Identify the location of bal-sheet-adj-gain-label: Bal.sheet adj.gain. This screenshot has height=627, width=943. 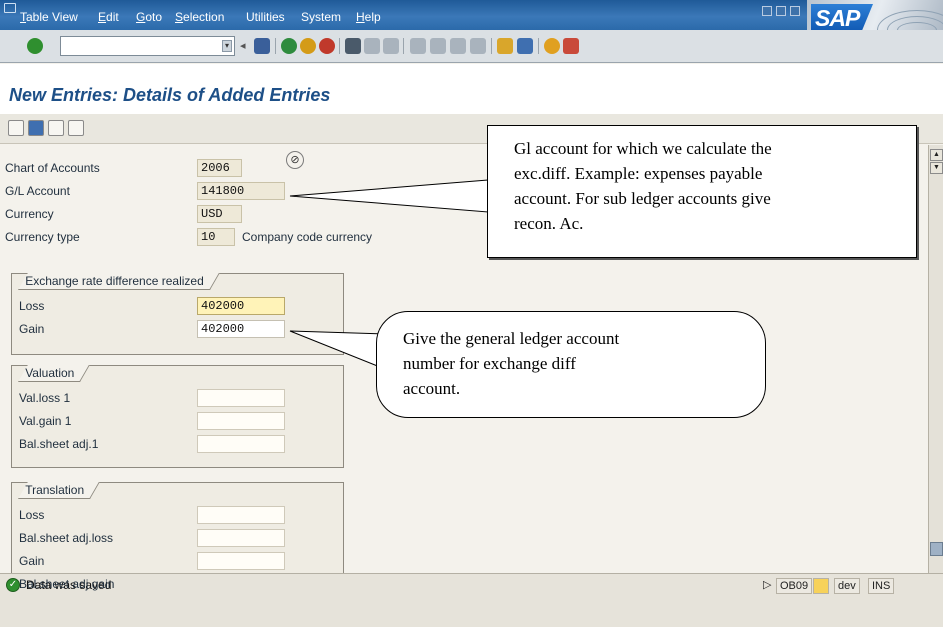
(67, 584).